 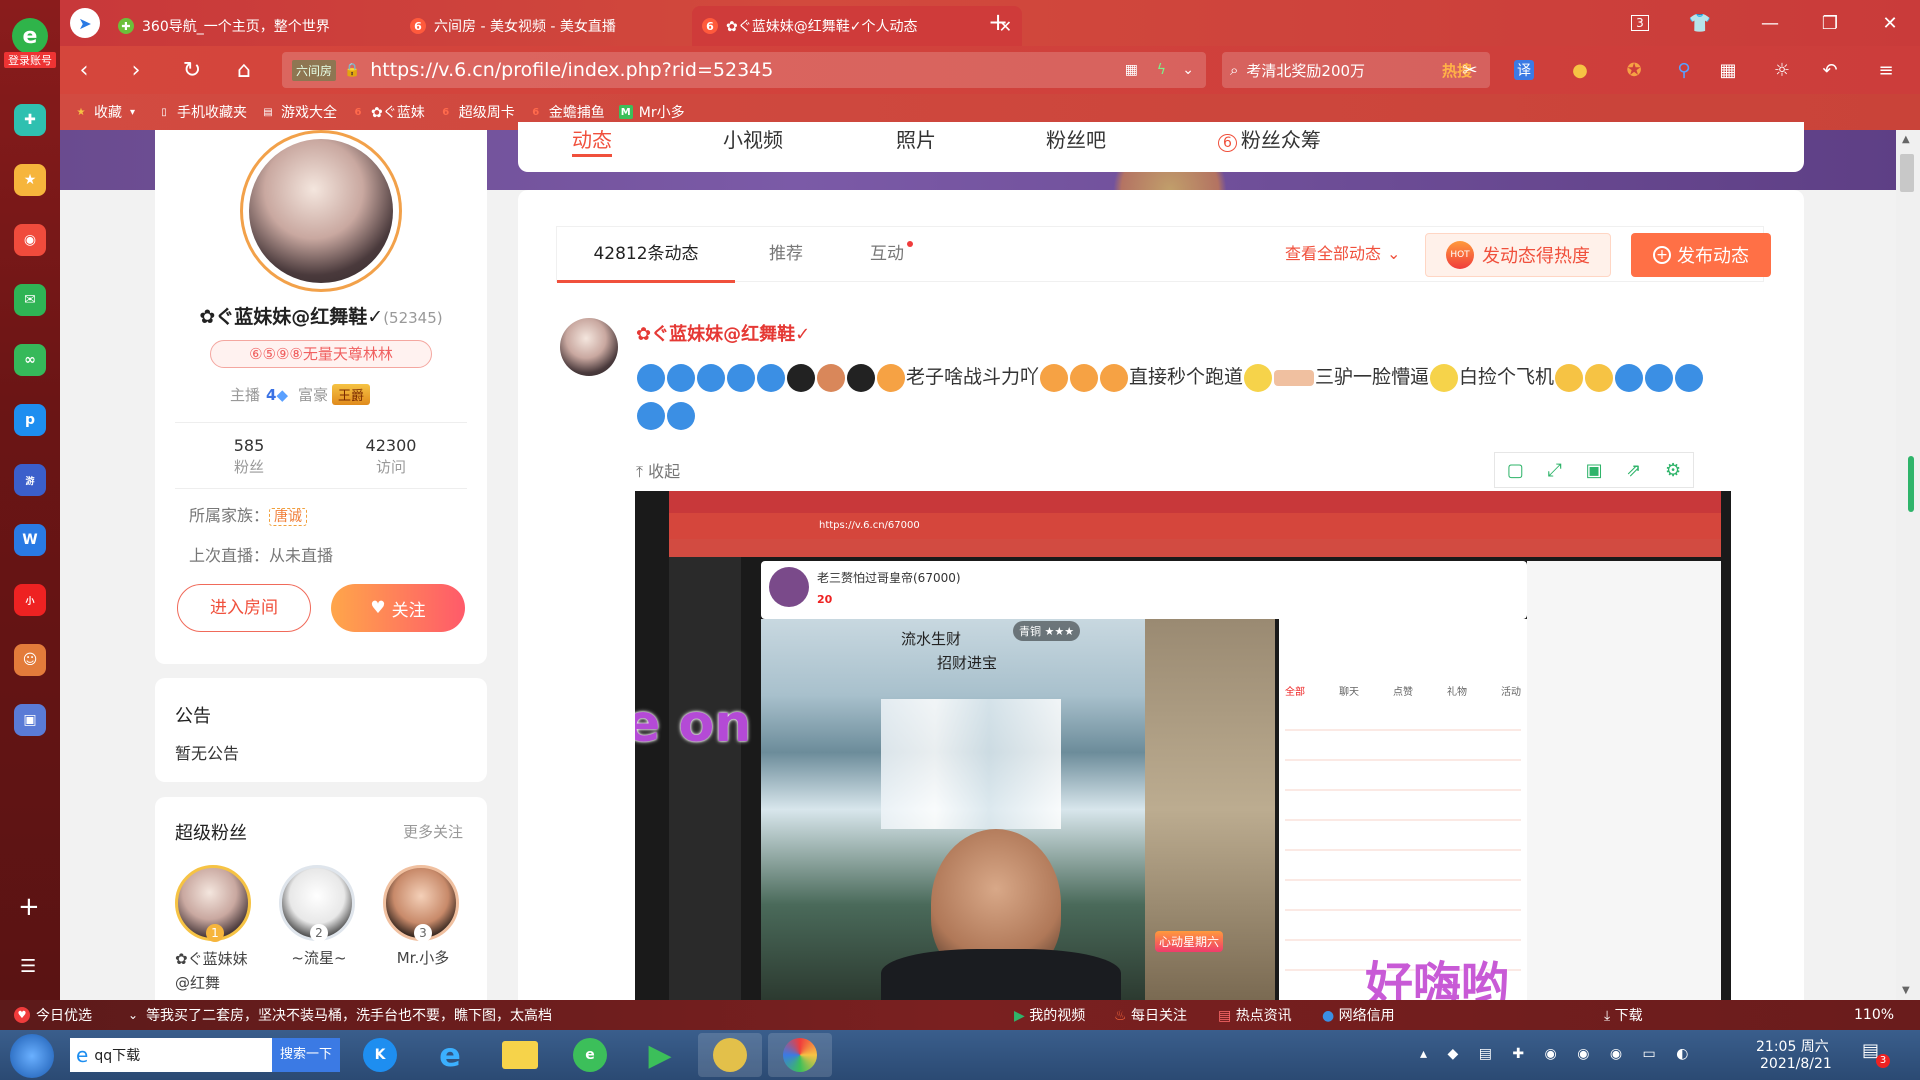 I want to click on bookmark-item: 6 ✿ぐ蓝妹, so click(x=388, y=112).